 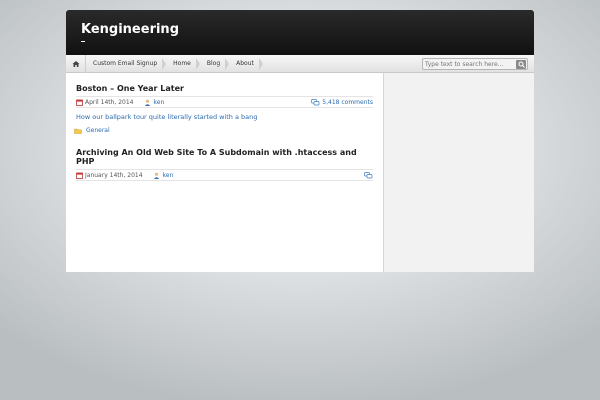 I want to click on nav-bar: Custom Email Signup Home Blog About, so click(x=300, y=63).